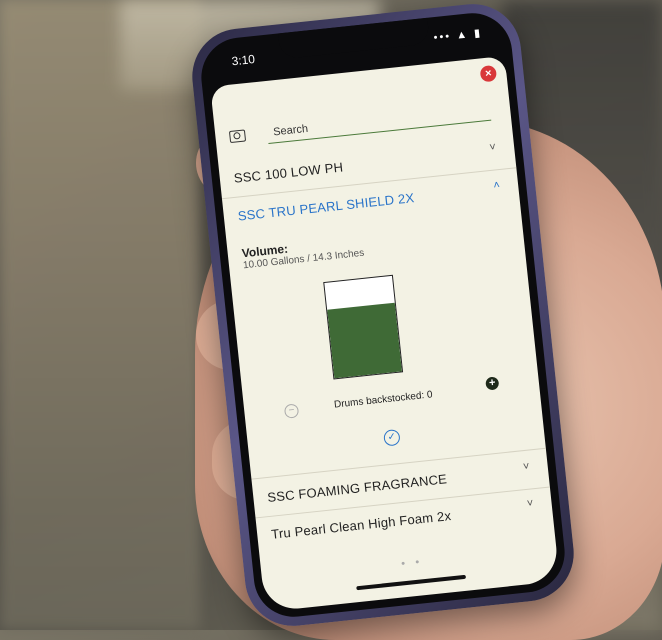  Describe the element at coordinates (356, 59) in the screenshot. I see `sheet-handle` at that location.